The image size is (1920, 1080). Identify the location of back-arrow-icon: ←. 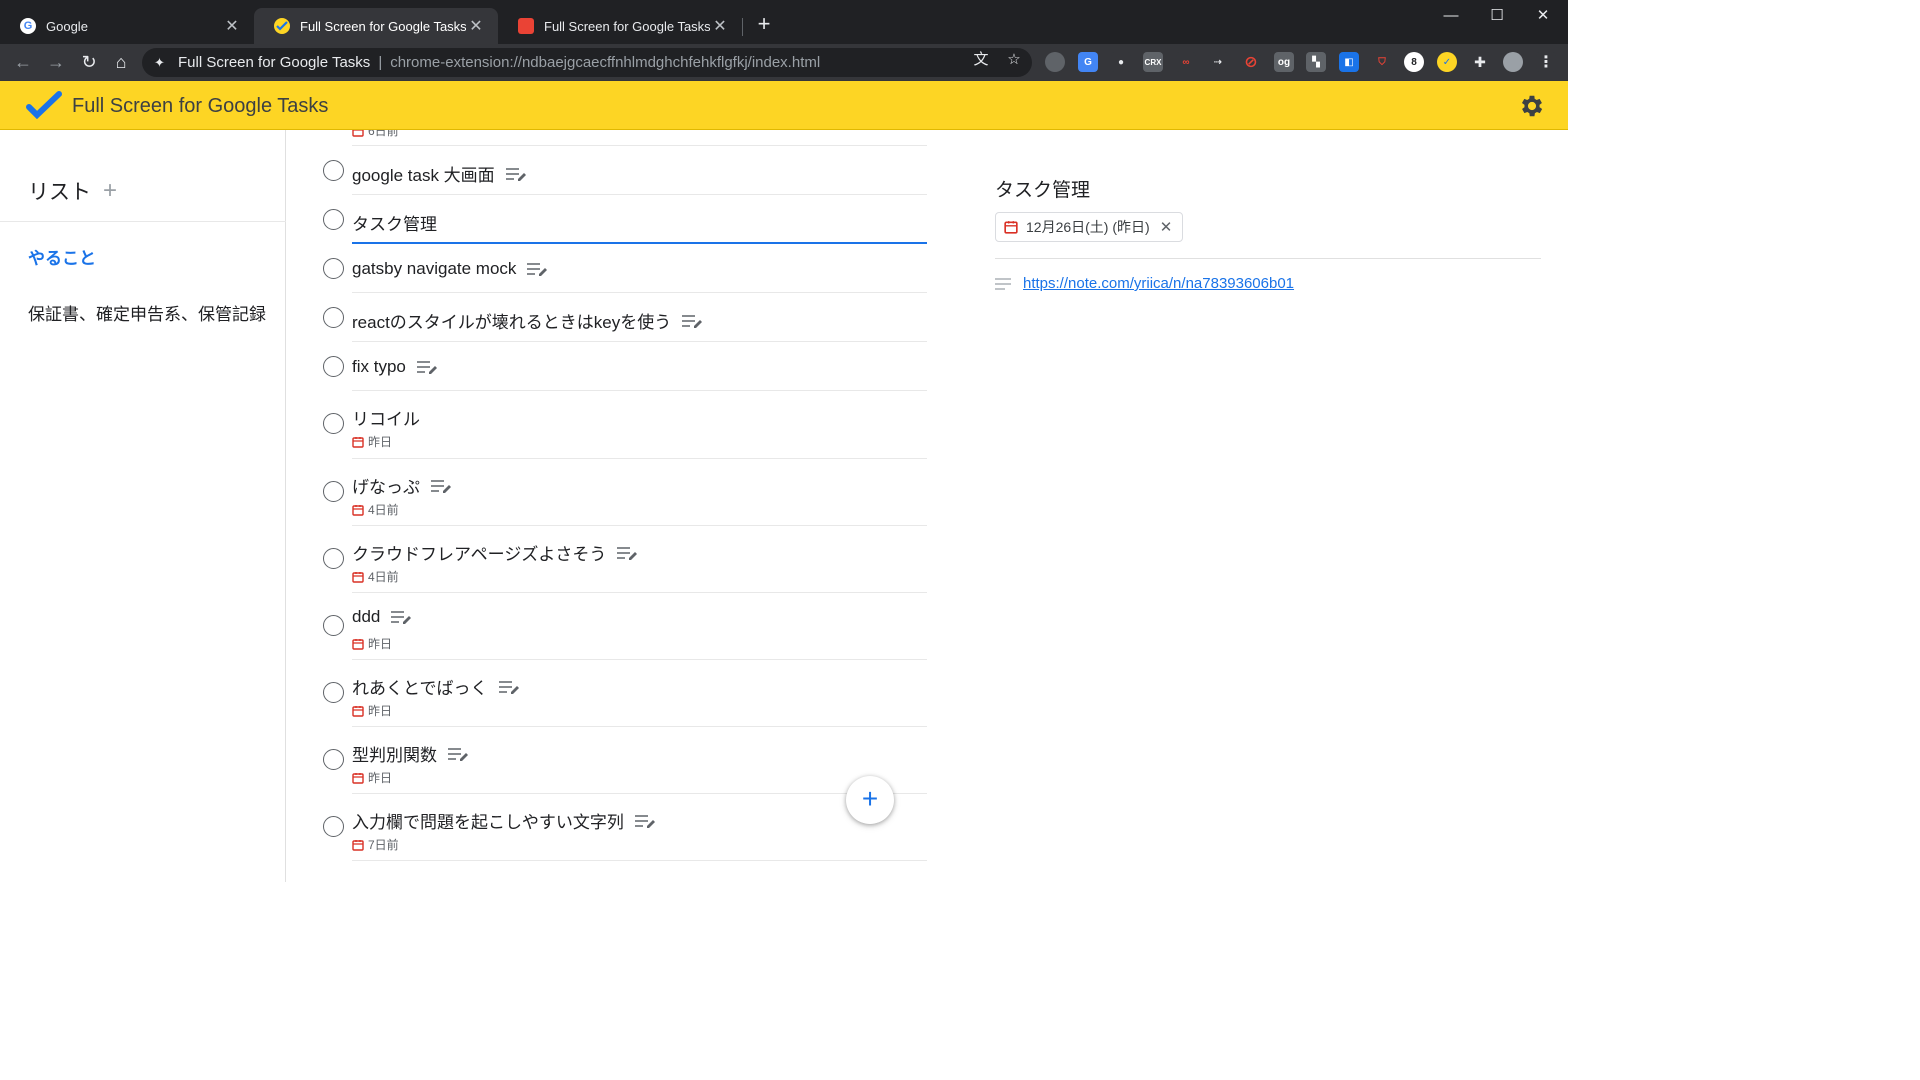
(23, 62).